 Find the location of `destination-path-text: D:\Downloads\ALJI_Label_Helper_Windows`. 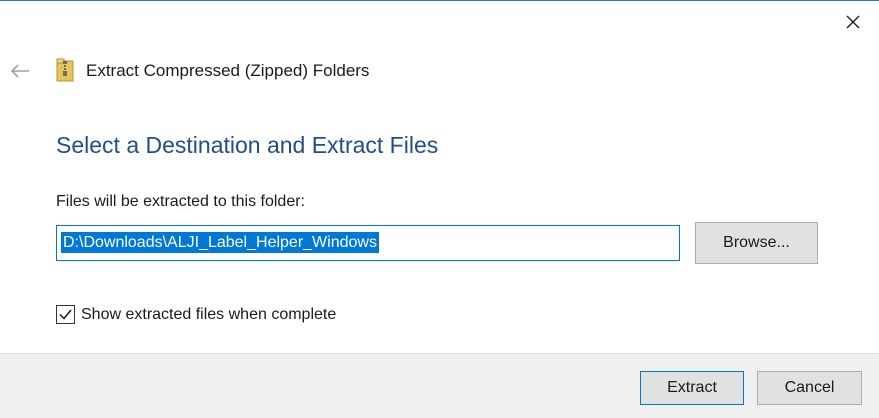

destination-path-text: D:\Downloads\ALJI_Label_Helper_Windows is located at coordinates (220, 242).